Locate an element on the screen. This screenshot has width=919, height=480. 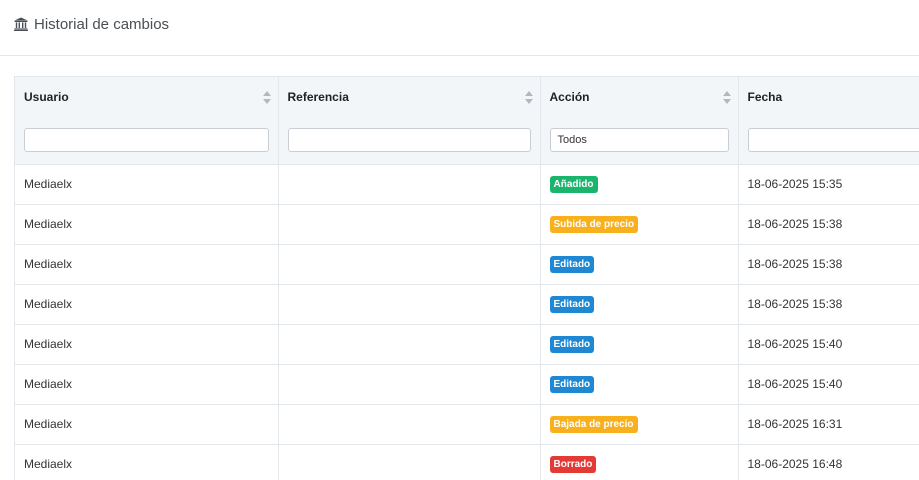
table-row: Mediaelx Añadido 18-06-2025 15:35 is located at coordinates (467, 184).